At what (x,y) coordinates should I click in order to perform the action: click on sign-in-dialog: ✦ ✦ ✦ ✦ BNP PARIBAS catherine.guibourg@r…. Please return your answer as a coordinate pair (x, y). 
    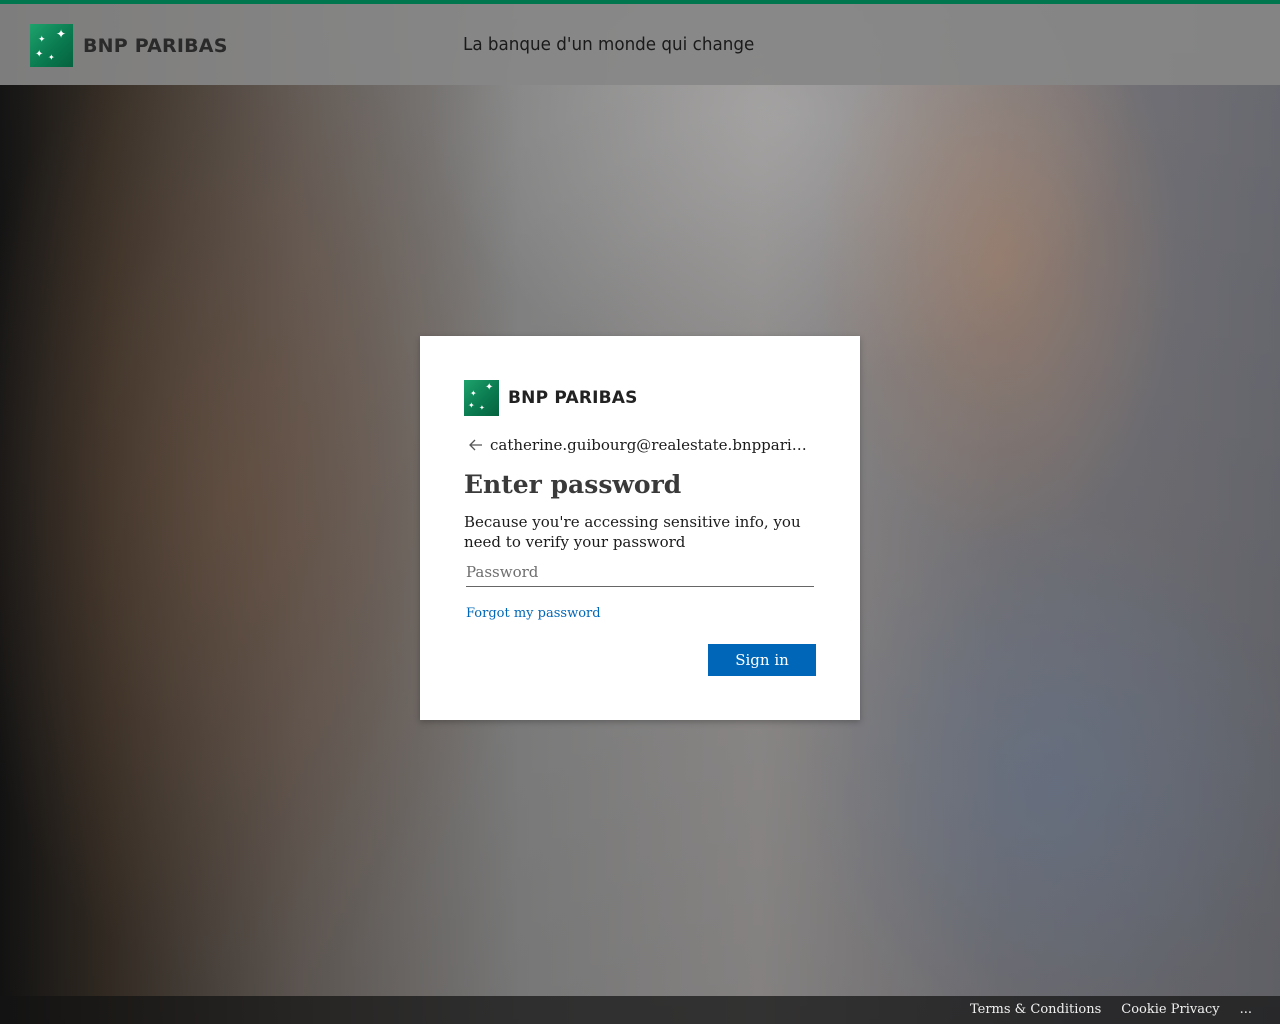
    Looking at the image, I should click on (640, 528).